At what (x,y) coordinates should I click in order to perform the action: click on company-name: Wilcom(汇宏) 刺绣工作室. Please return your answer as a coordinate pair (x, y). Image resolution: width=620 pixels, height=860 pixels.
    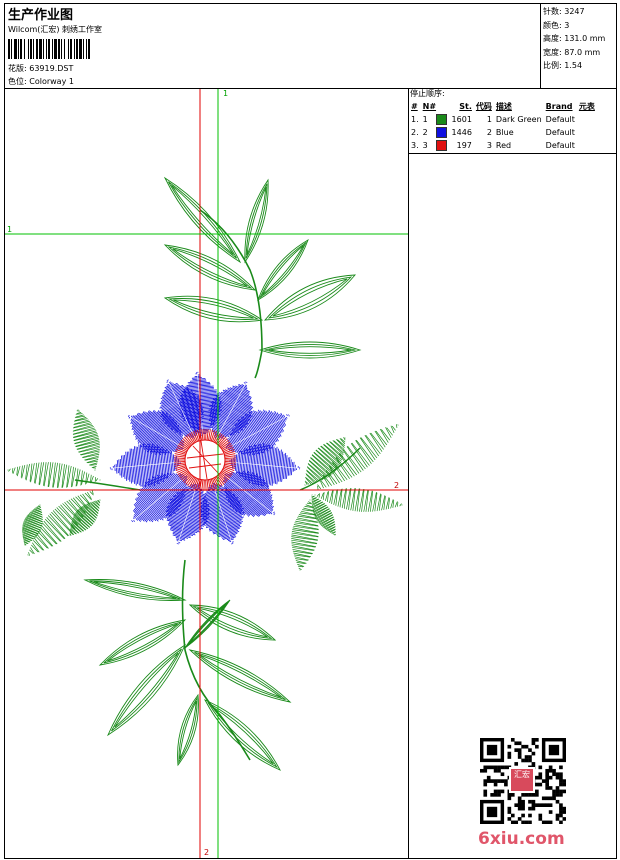
    Looking at the image, I should click on (55, 29).